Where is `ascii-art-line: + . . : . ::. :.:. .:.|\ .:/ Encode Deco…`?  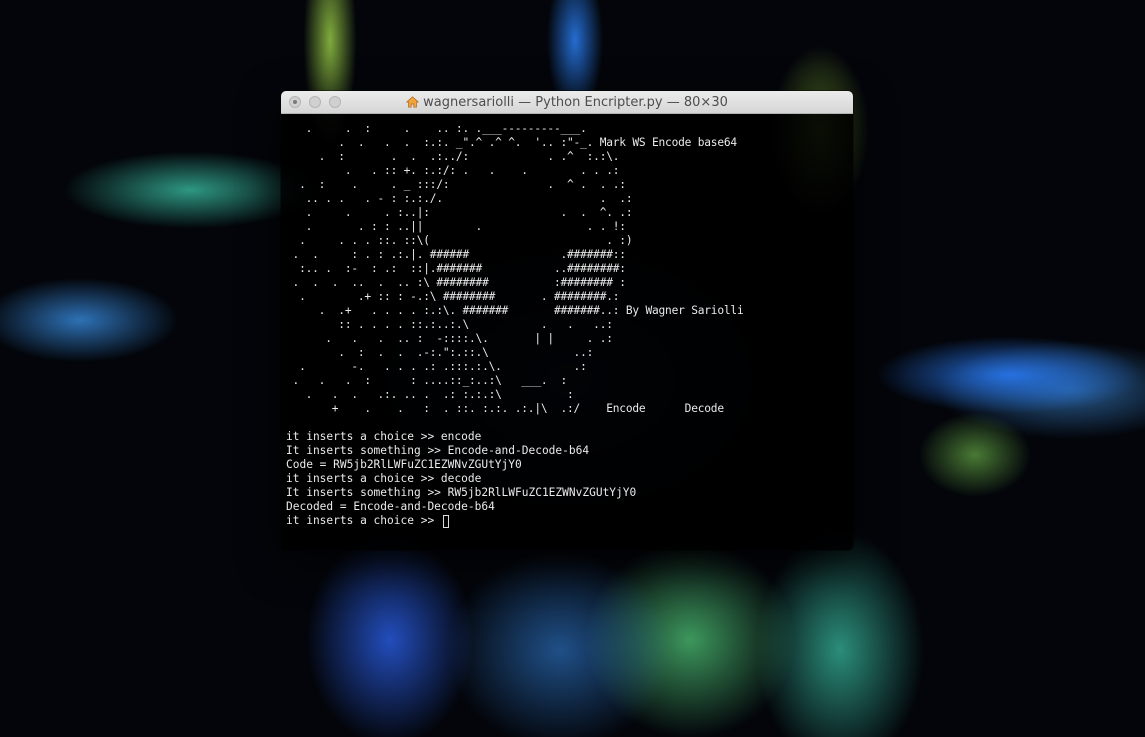
ascii-art-line: + . . : . ::. :.:. .:.|\ .:/ Encode Deco… is located at coordinates (505, 408).